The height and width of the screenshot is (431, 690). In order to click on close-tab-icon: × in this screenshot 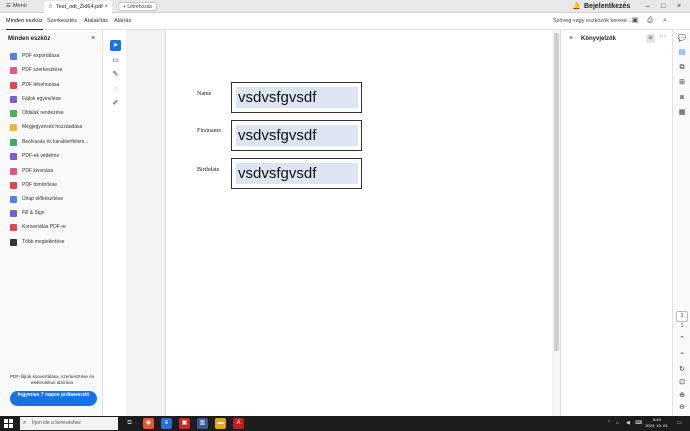, I will do `click(106, 7)`.